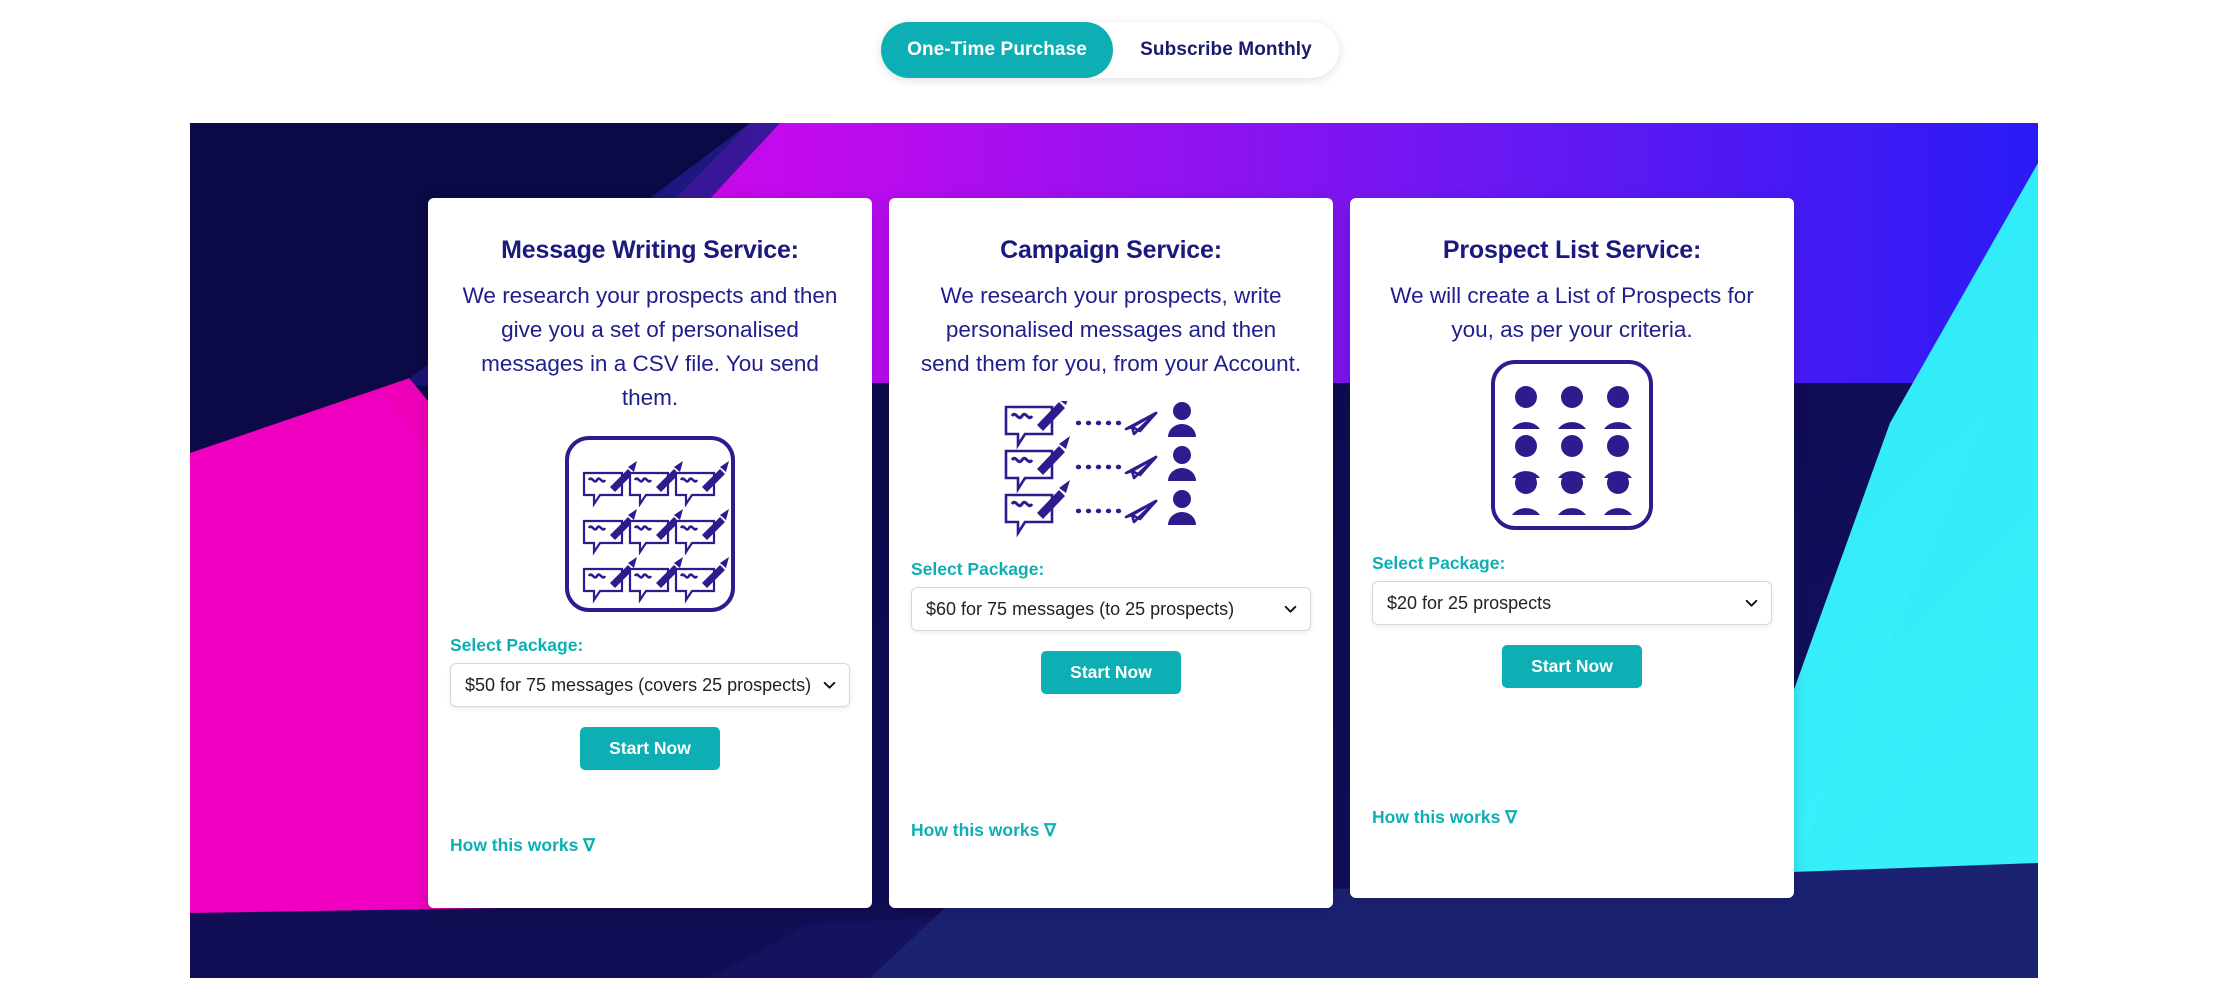 The width and height of the screenshot is (2220, 1006). What do you see at coordinates (1572, 250) in the screenshot?
I see `card-title: Prospect List Service:` at bounding box center [1572, 250].